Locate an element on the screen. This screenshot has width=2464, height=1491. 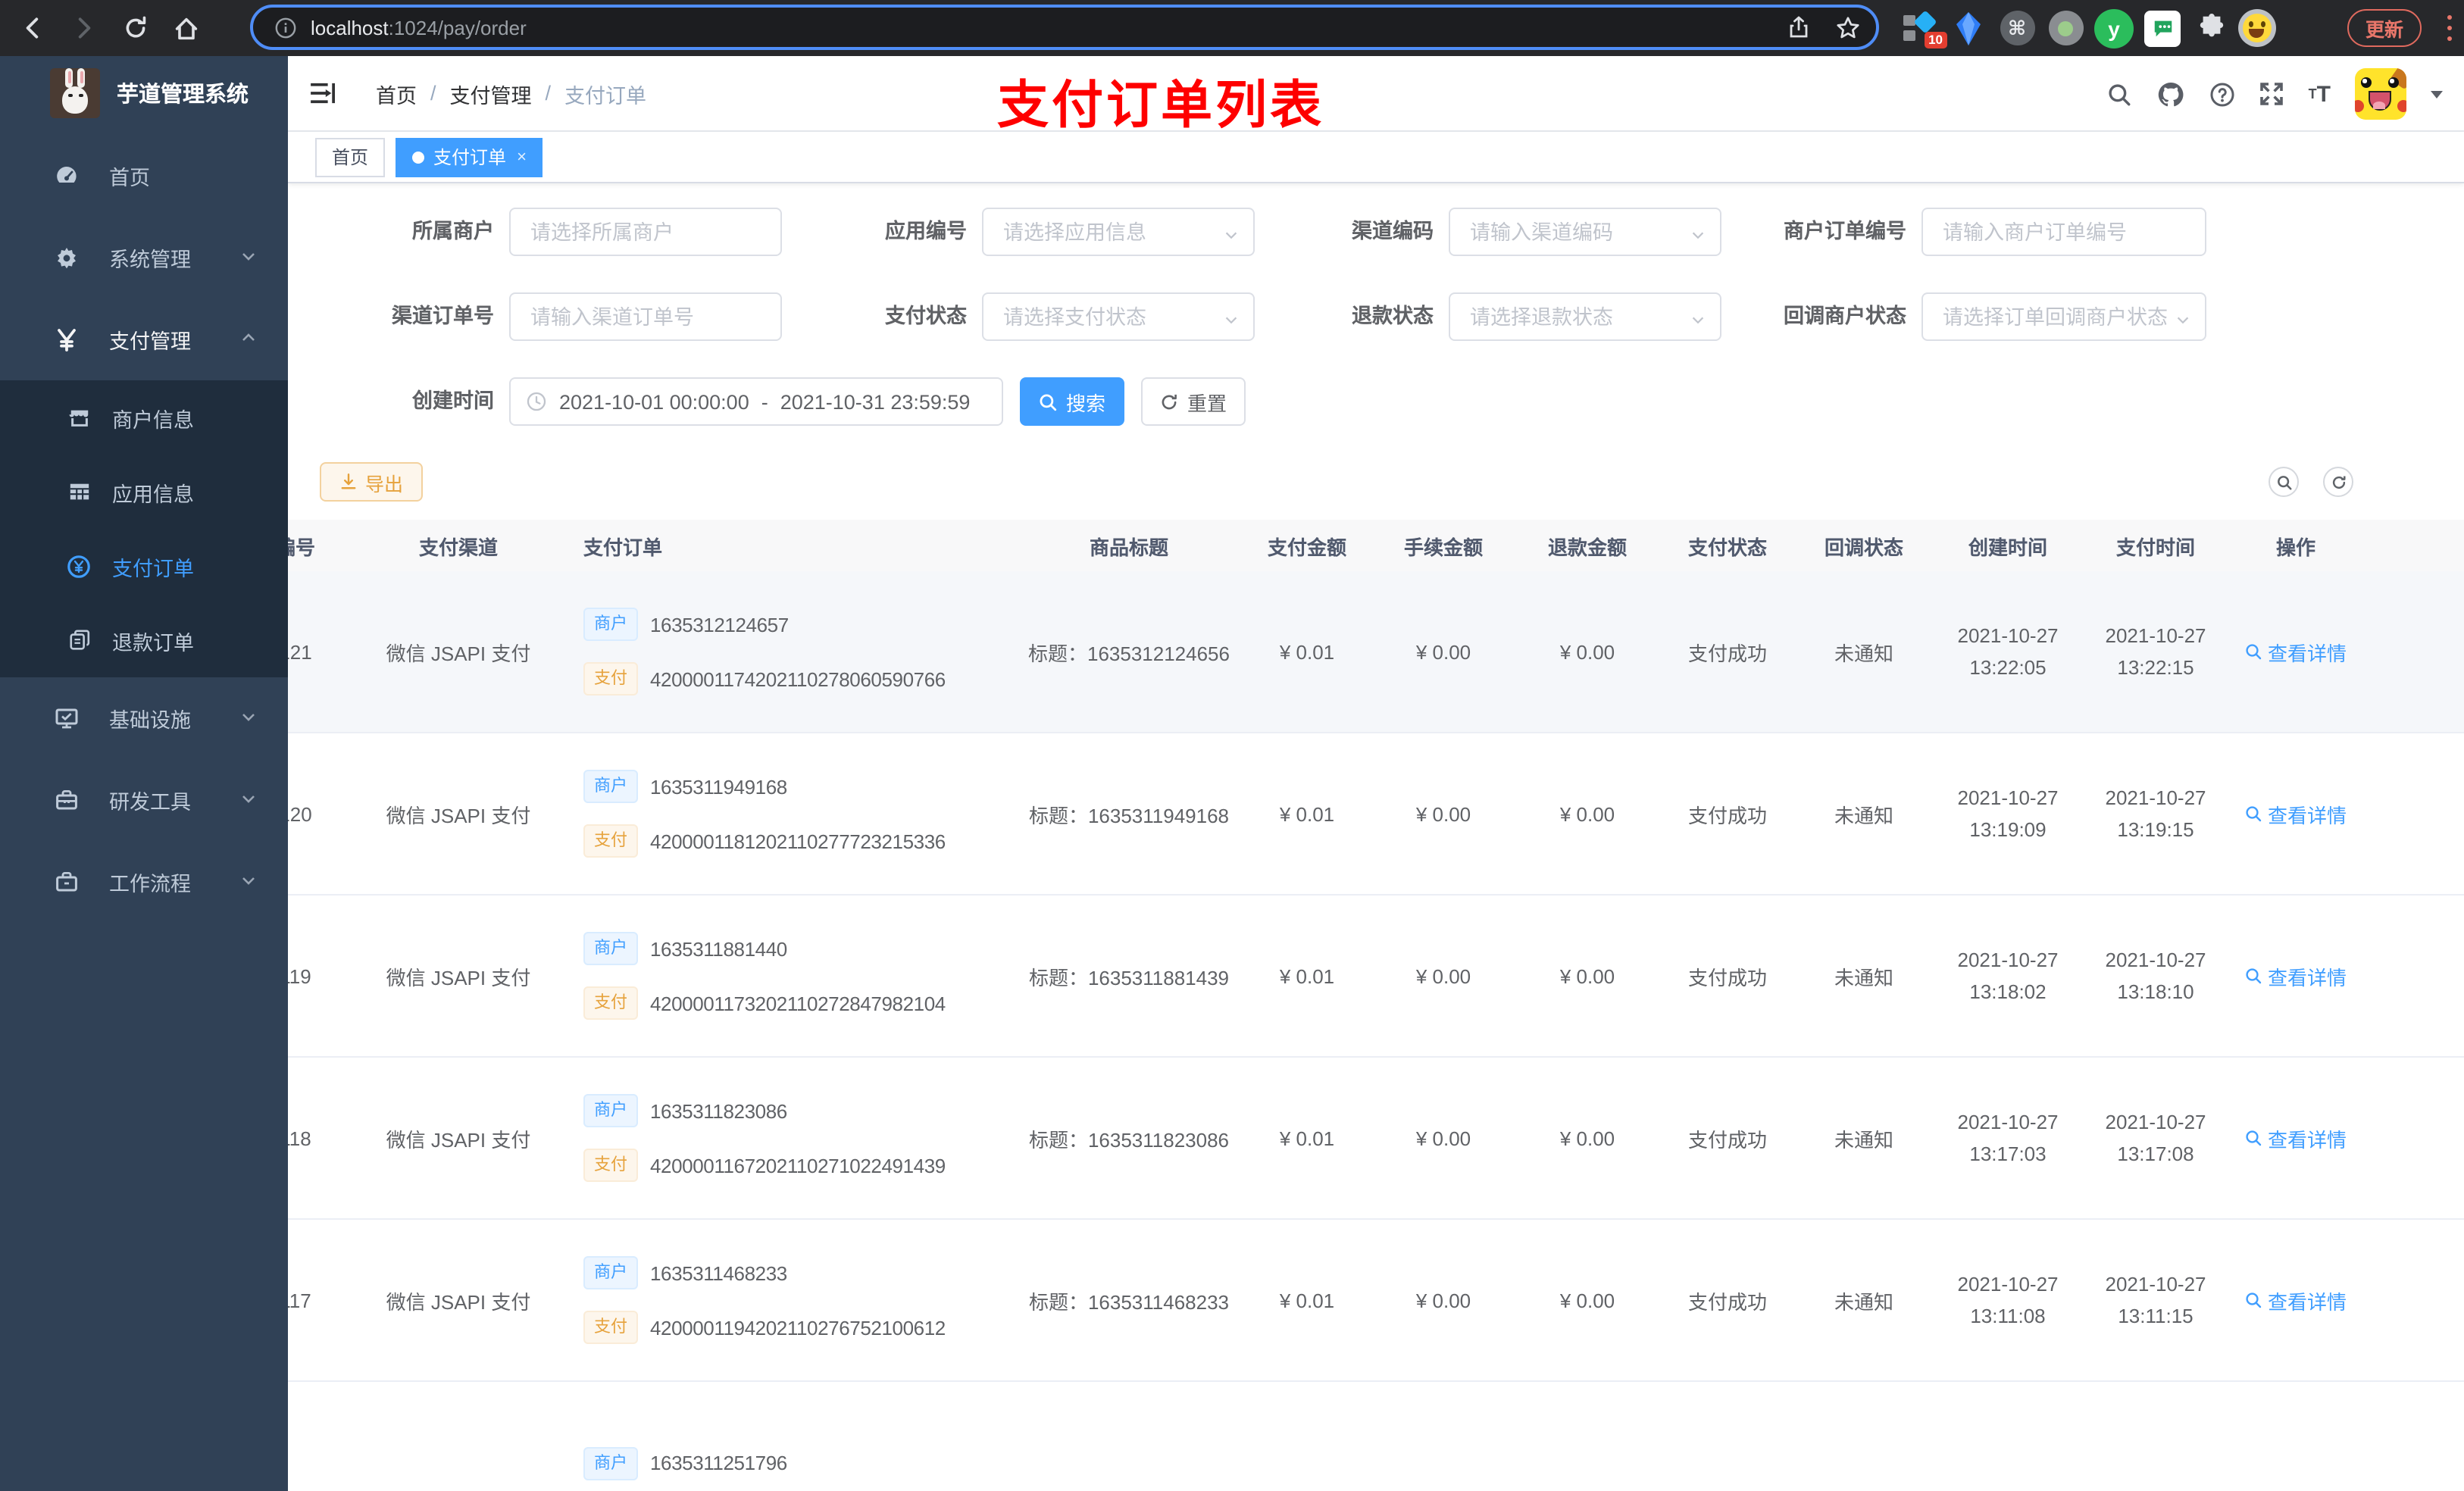
sidebar-collapse-icon is located at coordinates (323, 93).